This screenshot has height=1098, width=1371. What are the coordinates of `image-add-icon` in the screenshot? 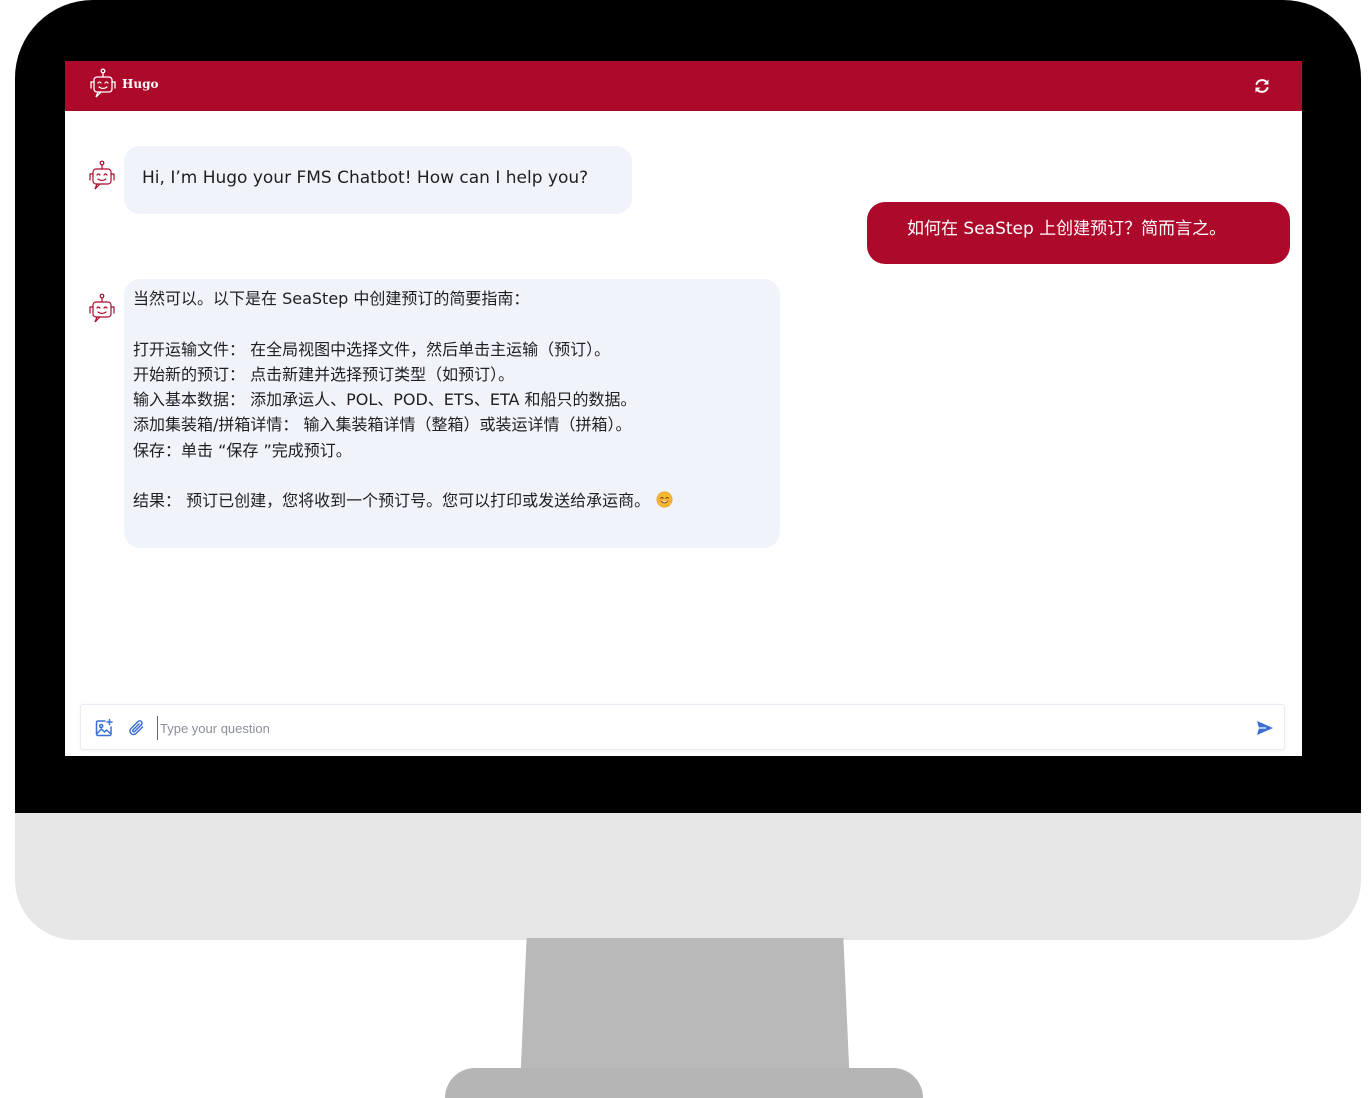 It's located at (104, 728).